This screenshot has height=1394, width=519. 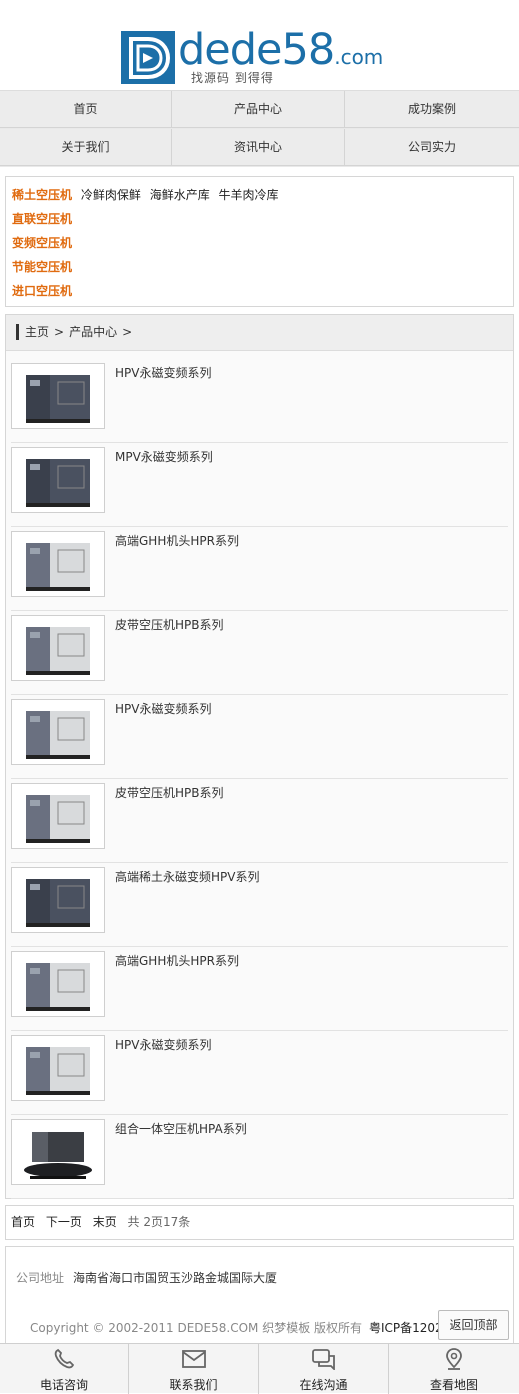 I want to click on category-row: 进口空压机, so click(x=42, y=290).